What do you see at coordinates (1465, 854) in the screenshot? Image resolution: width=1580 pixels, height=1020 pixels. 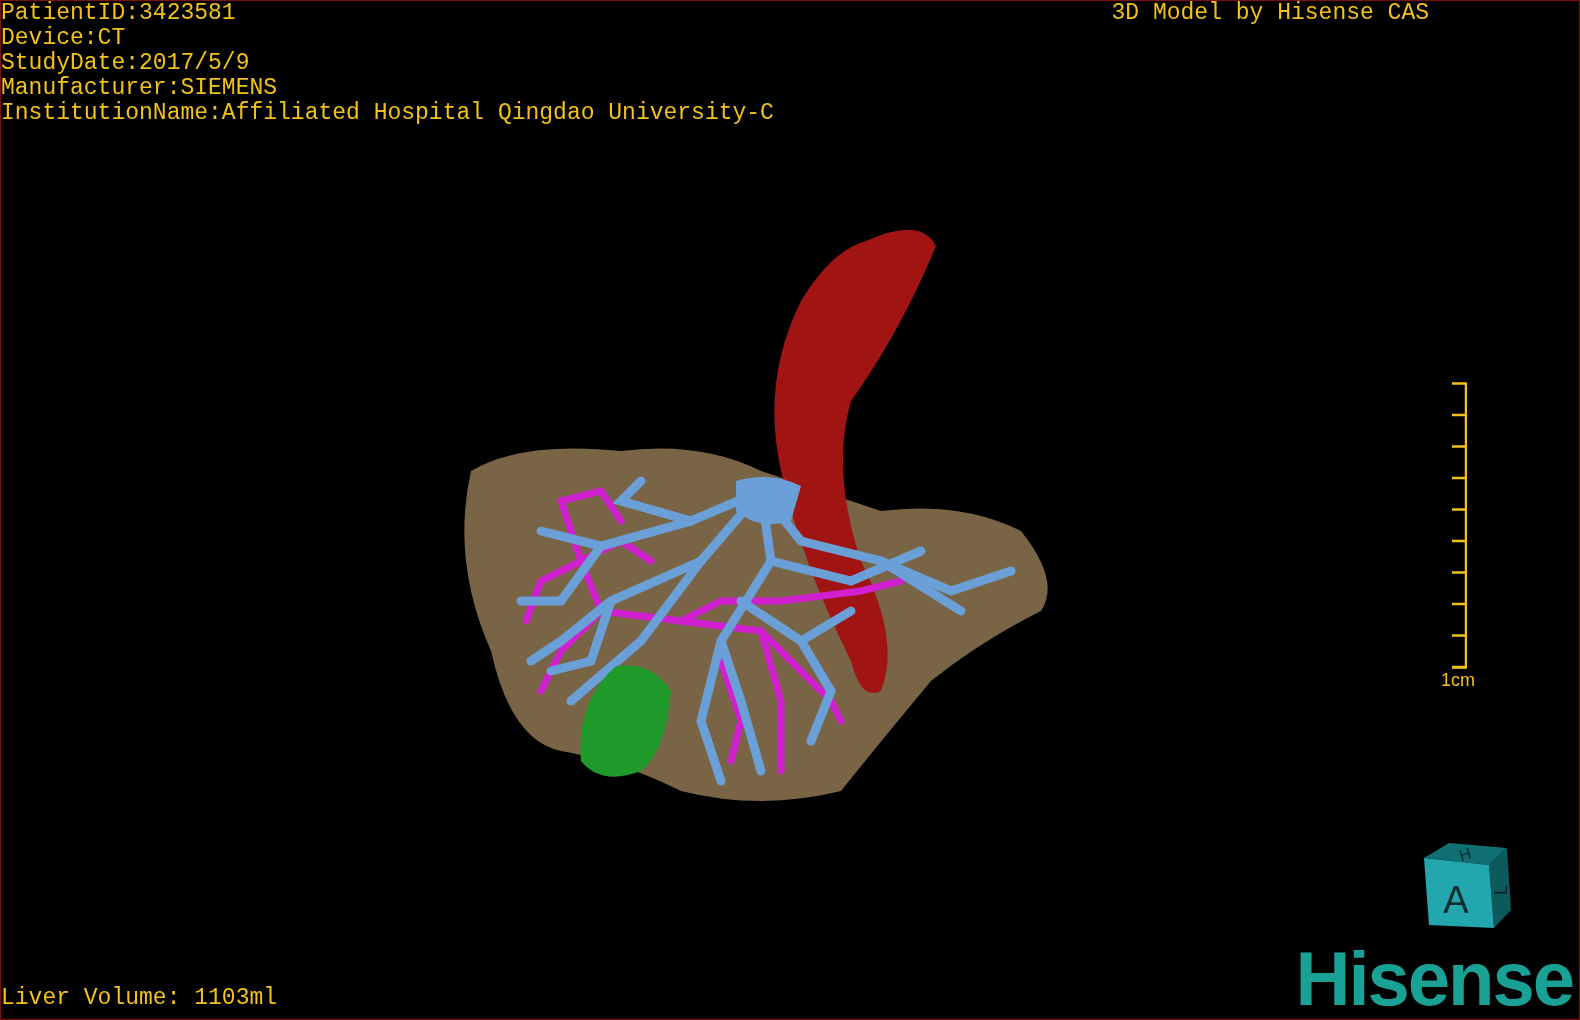 I see `cube-top-label: H` at bounding box center [1465, 854].